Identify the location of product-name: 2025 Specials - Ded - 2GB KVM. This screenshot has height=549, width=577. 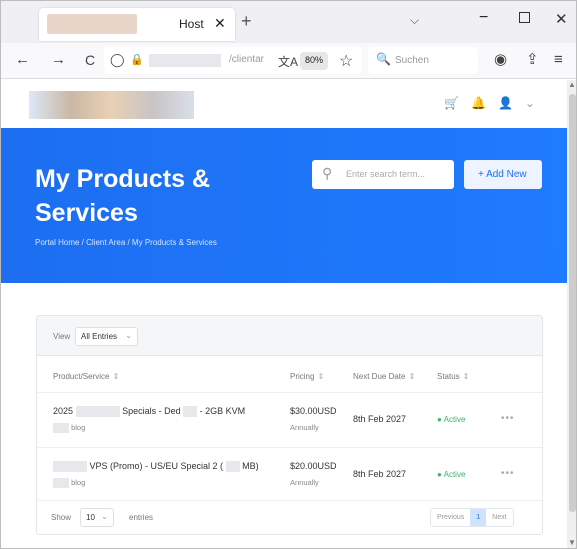
(149, 412).